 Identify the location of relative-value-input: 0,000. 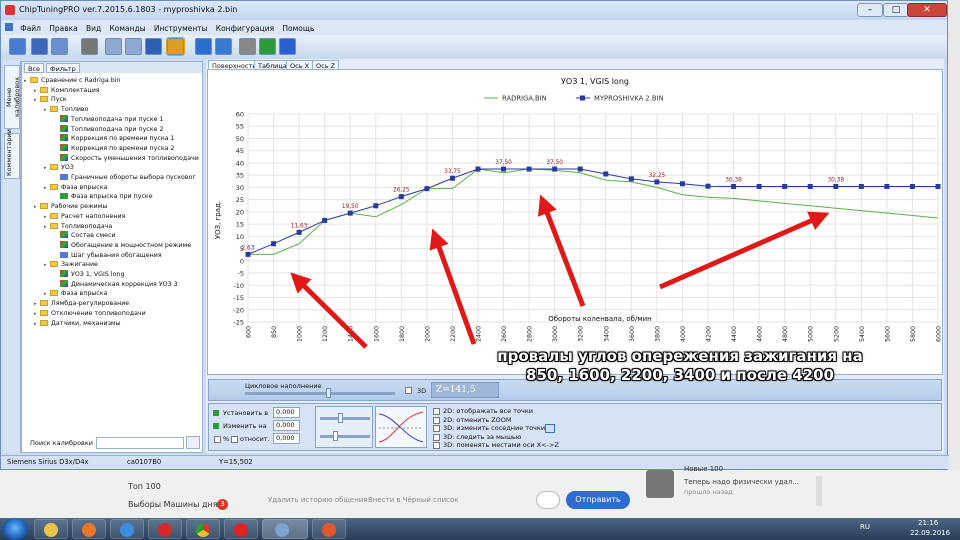
(286, 438).